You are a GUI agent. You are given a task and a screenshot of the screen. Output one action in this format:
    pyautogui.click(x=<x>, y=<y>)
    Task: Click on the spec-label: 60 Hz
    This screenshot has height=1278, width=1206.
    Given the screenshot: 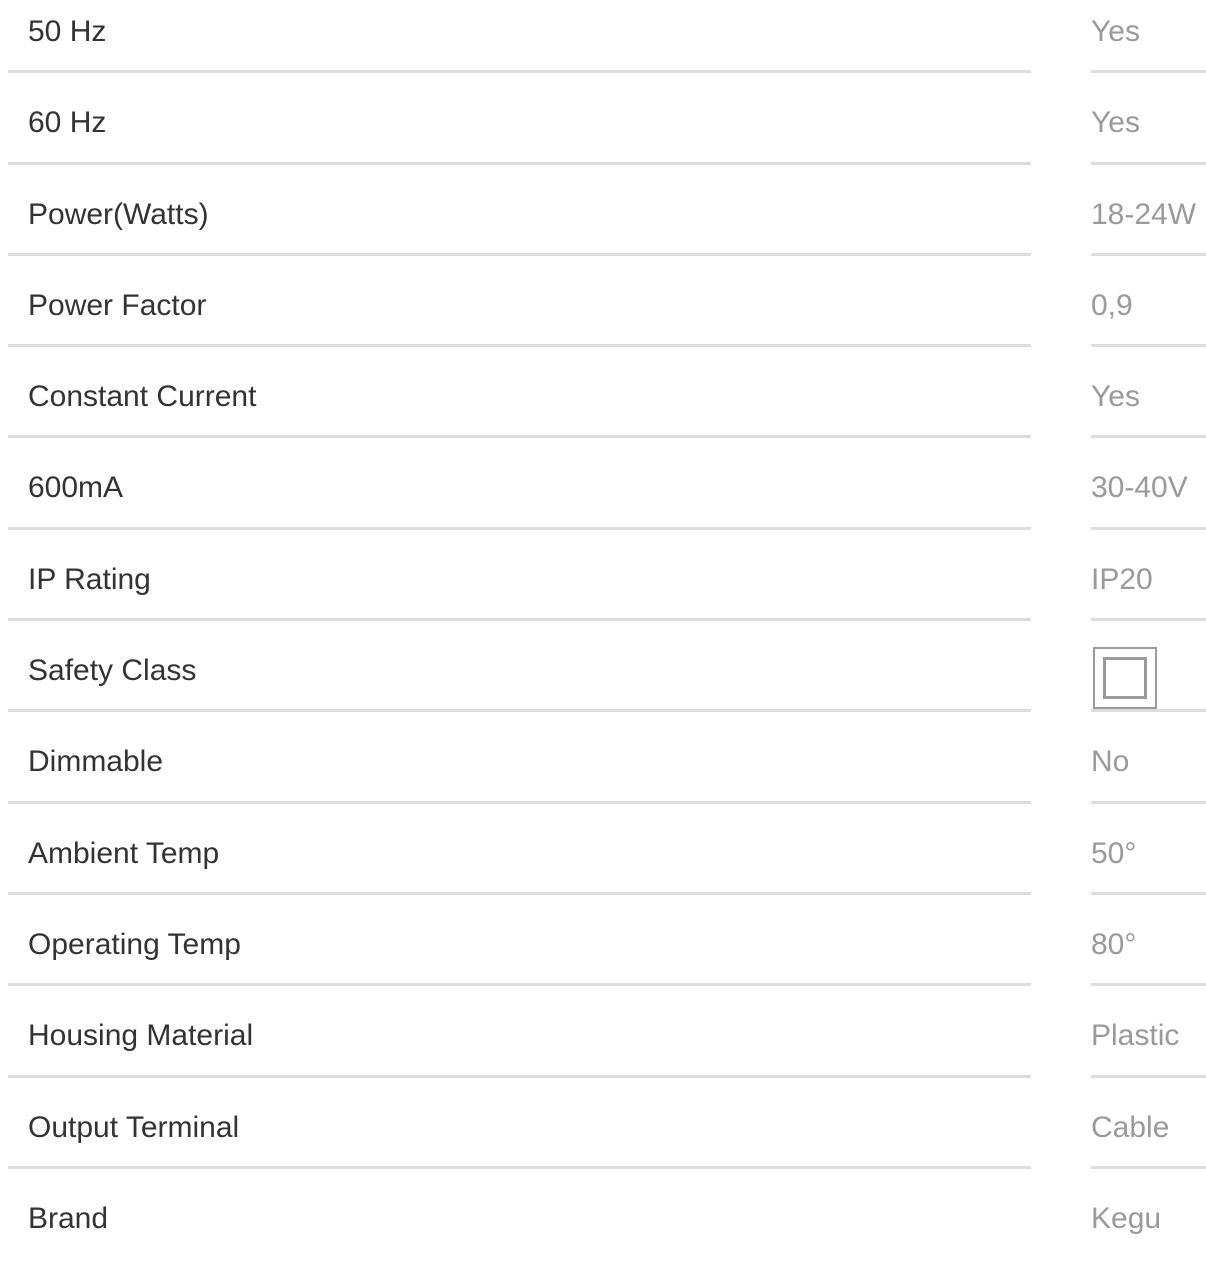 What is the action you would take?
    pyautogui.click(x=67, y=123)
    